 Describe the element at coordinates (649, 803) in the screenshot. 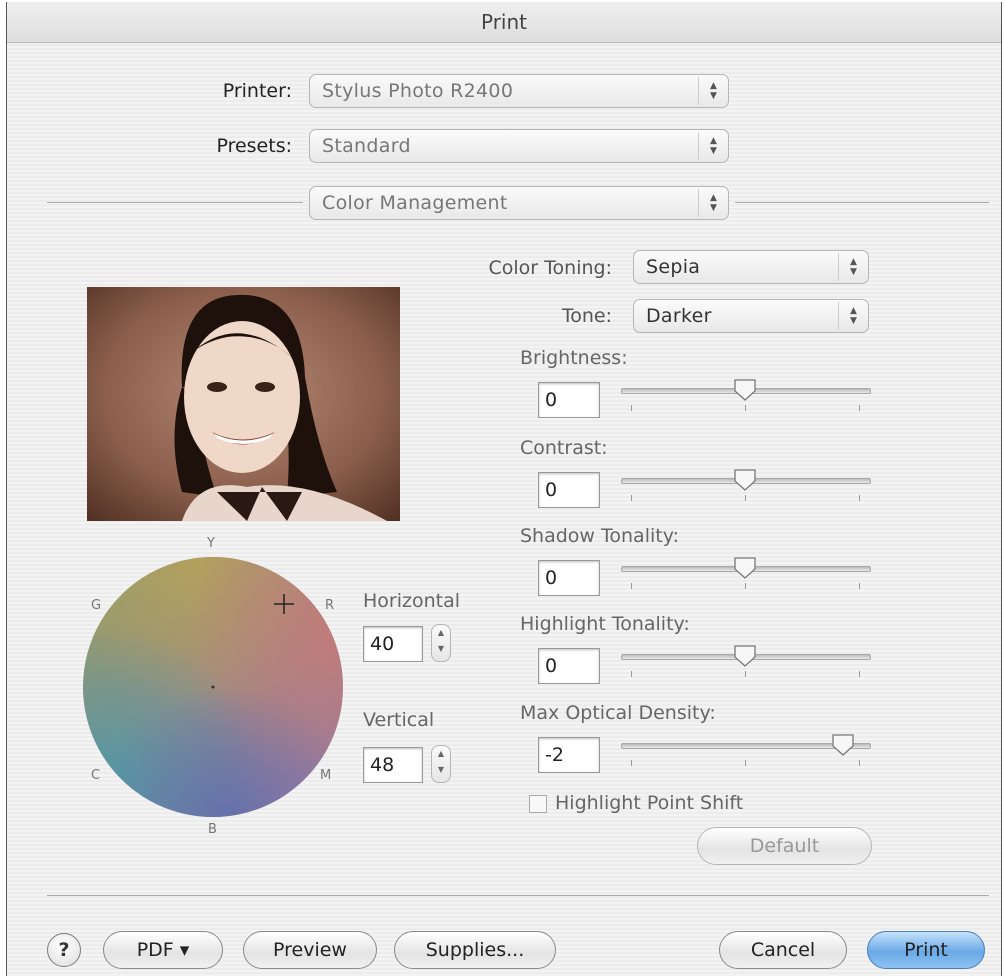

I see `highlight-point-shift-label: Highlight Point Shift` at that location.